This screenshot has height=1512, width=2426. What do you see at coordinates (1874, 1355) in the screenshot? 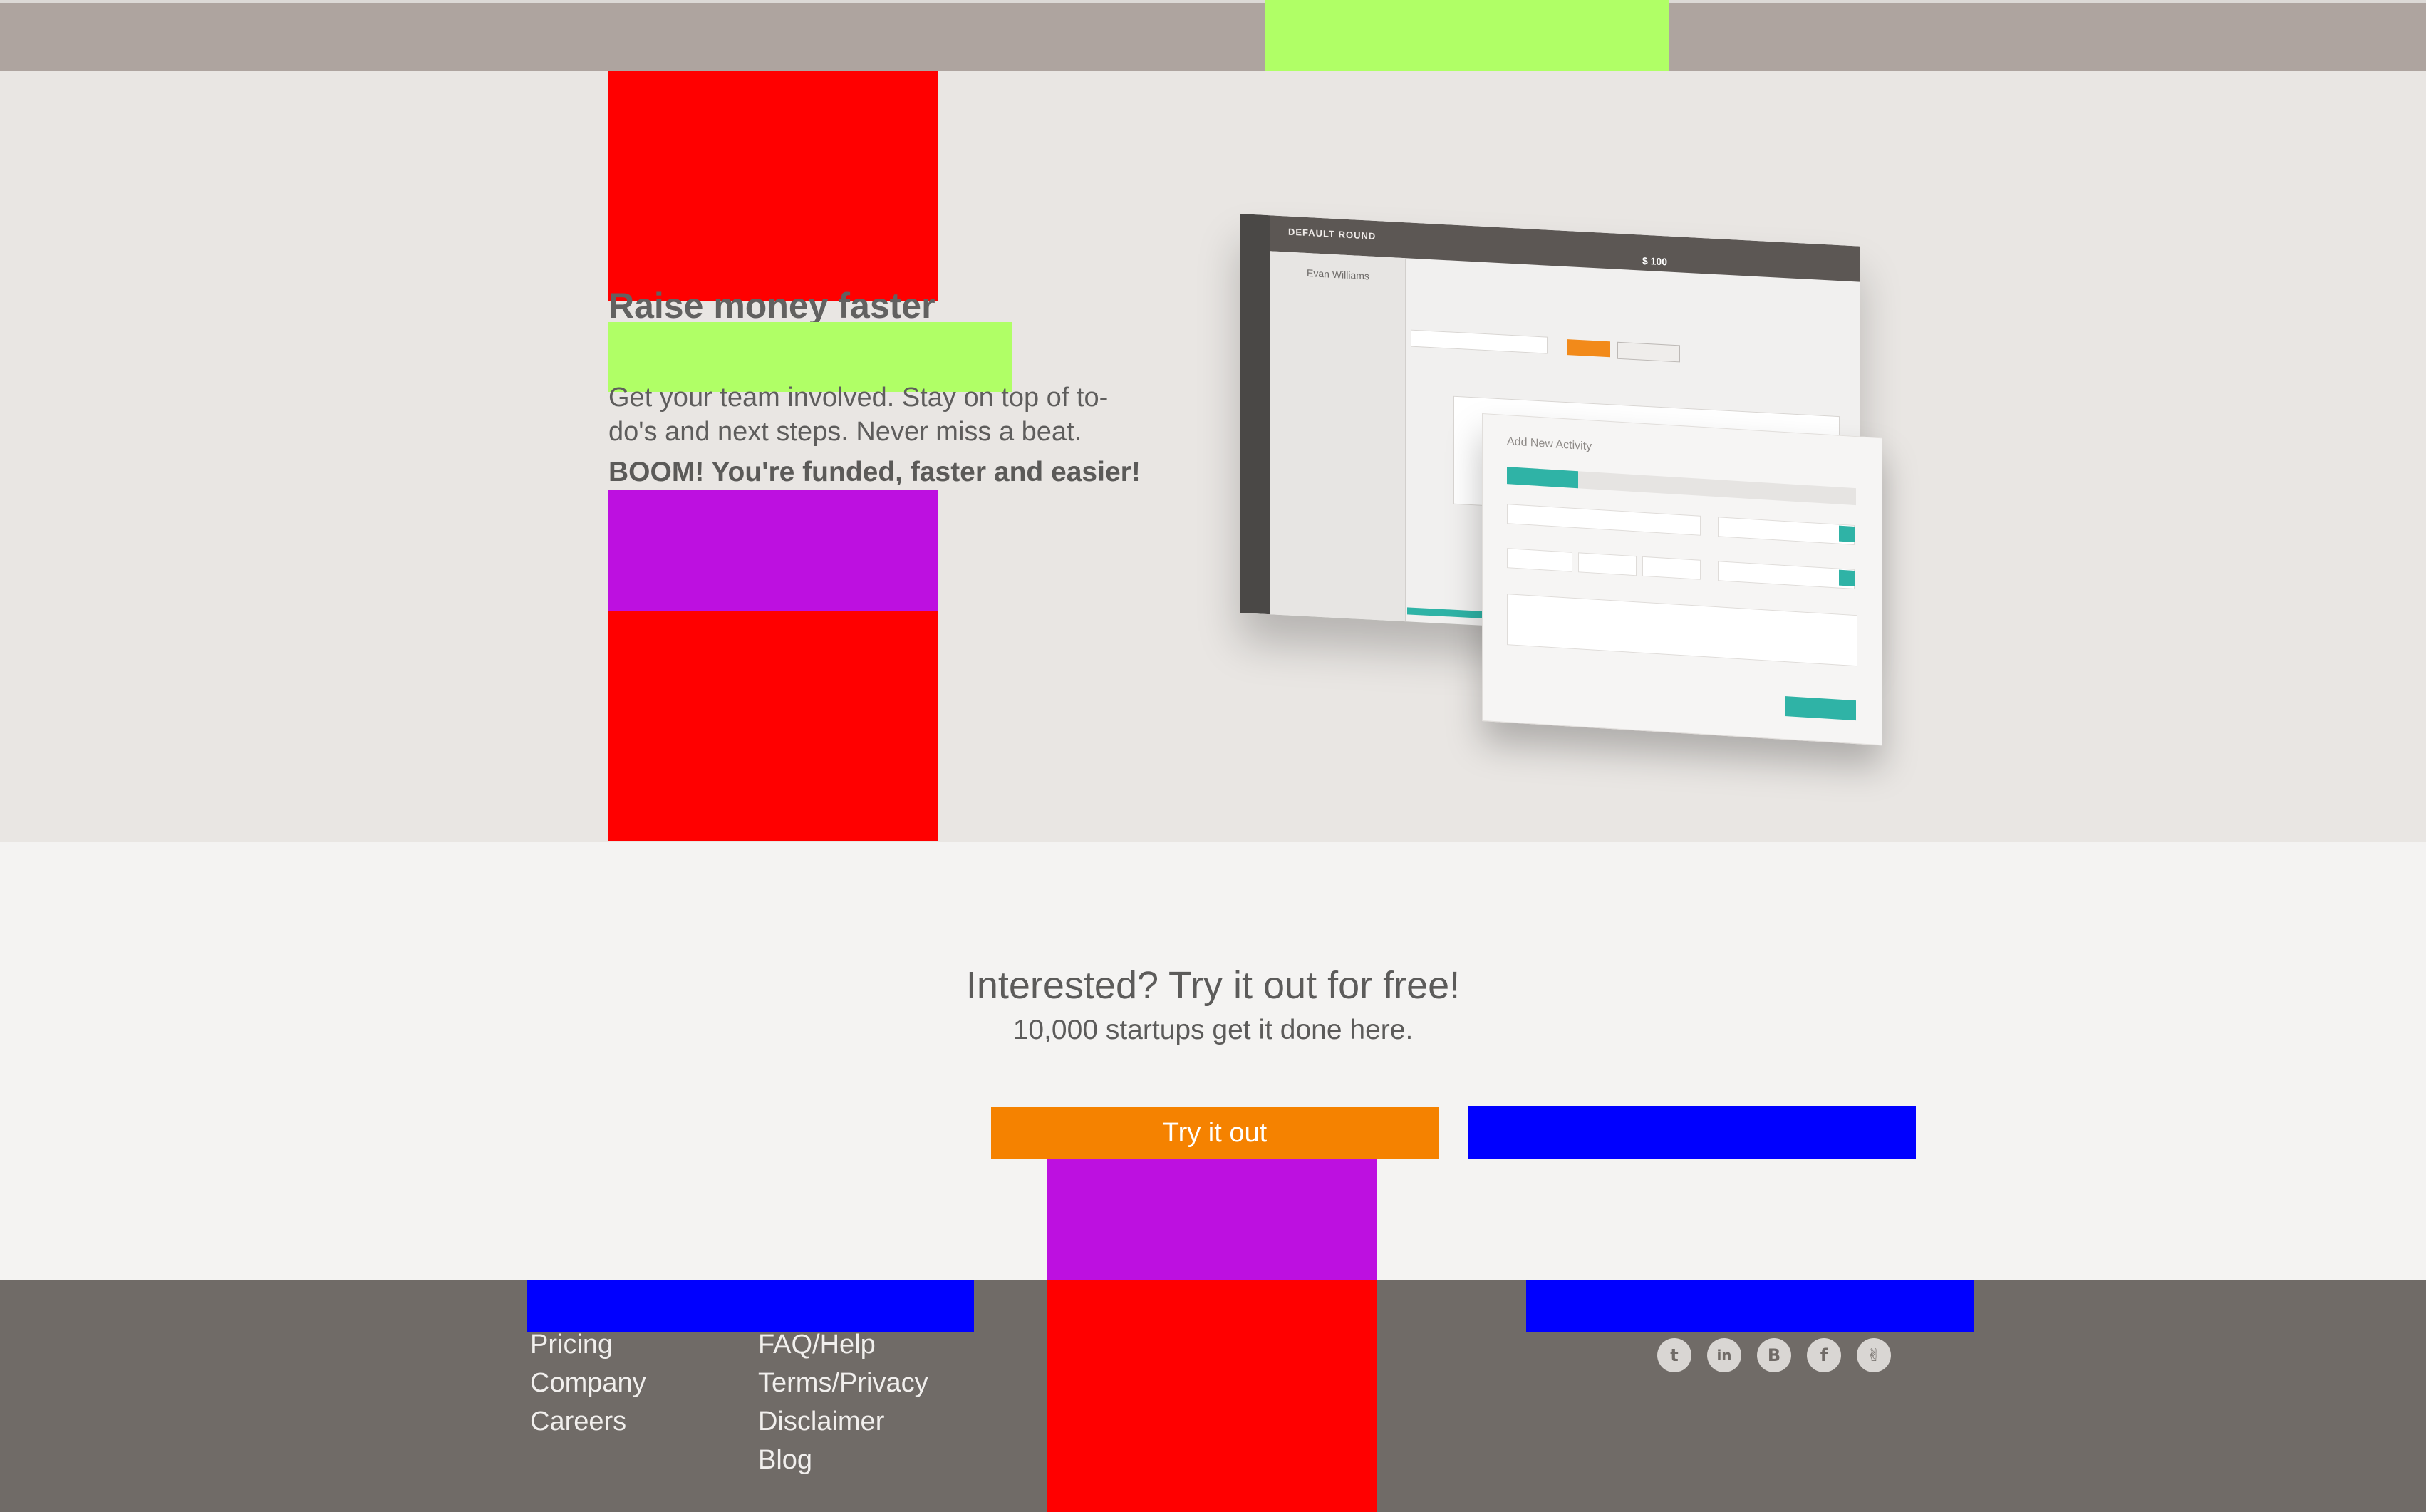
I see `angellist-icon: ✌` at bounding box center [1874, 1355].